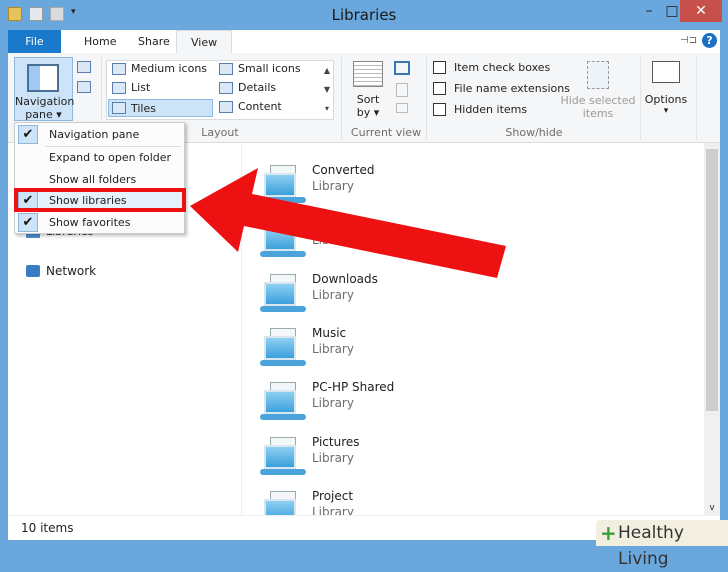 This screenshot has width=728, height=572. I want to click on size-columns-icon, so click(402, 108).